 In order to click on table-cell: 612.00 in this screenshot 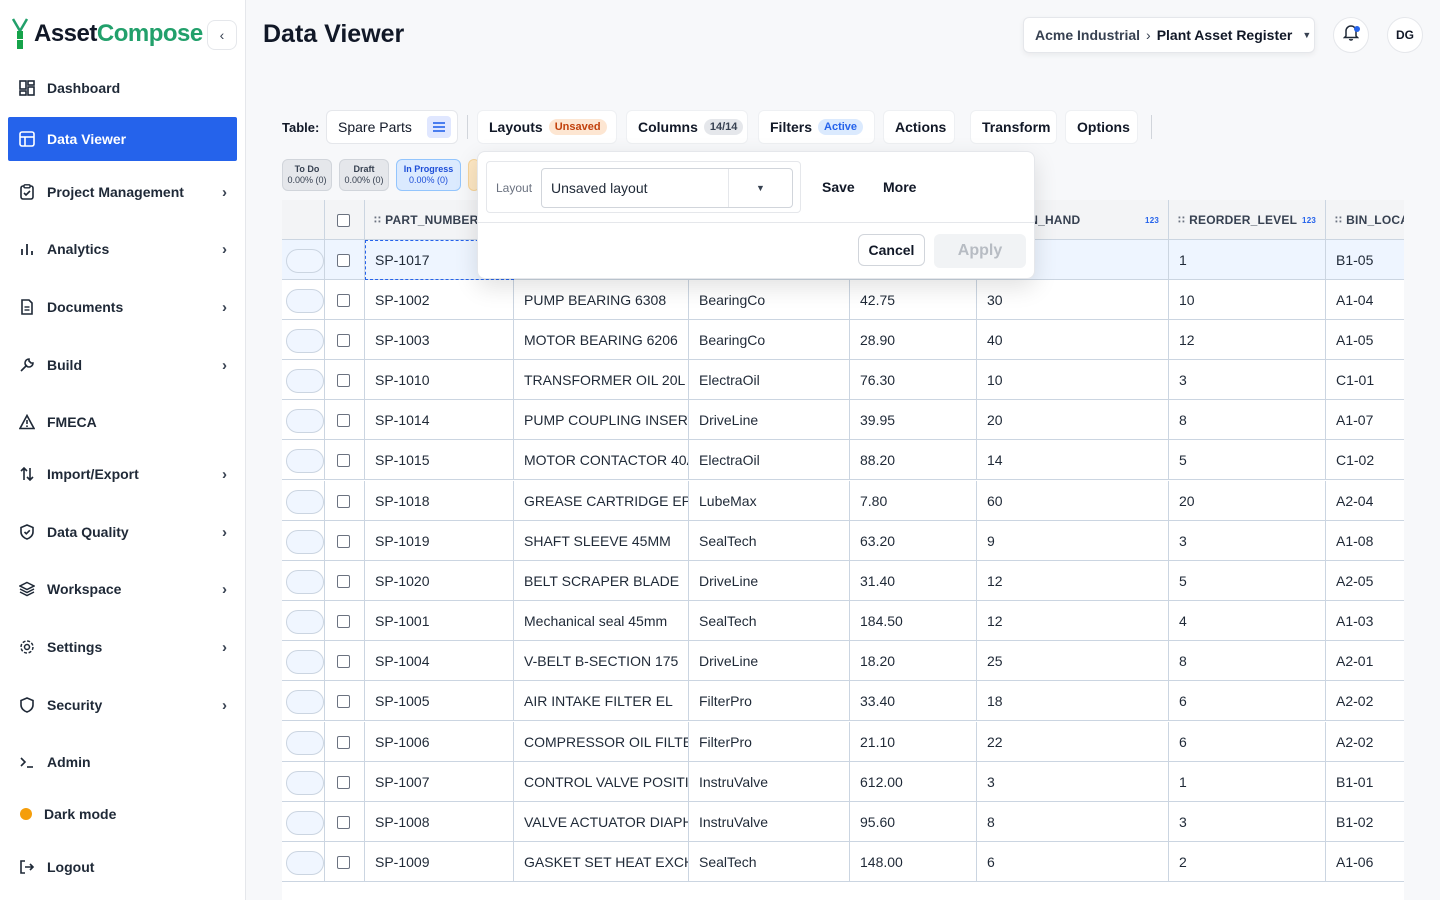, I will do `click(913, 782)`.